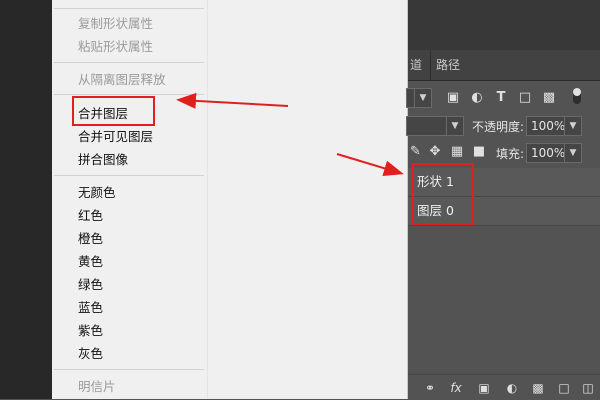  What do you see at coordinates (232, 100) in the screenshot?
I see `arrow-to-merge-layers` at bounding box center [232, 100].